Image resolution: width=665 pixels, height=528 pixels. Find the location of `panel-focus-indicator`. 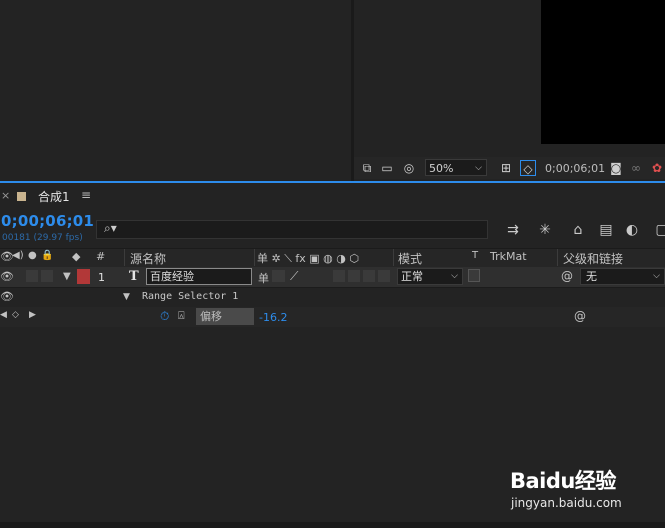

panel-focus-indicator is located at coordinates (332, 182).